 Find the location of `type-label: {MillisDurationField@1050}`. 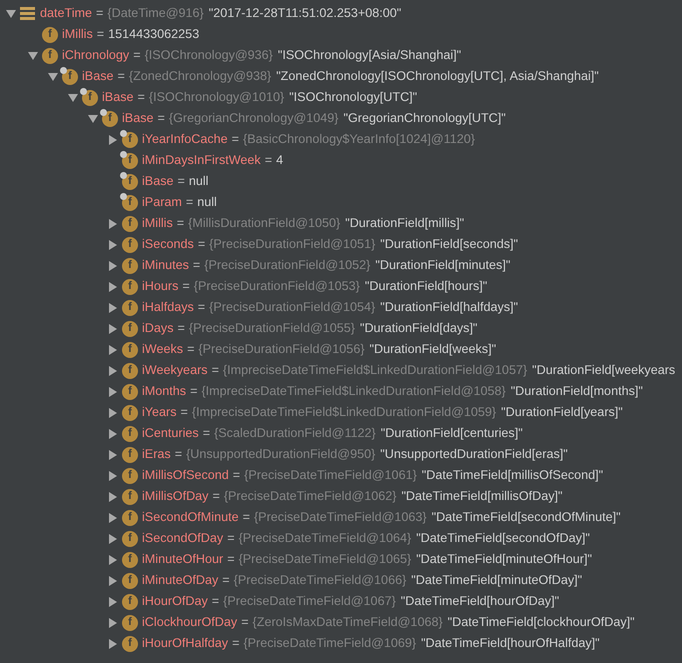

type-label: {MillisDurationField@1050} is located at coordinates (264, 223).